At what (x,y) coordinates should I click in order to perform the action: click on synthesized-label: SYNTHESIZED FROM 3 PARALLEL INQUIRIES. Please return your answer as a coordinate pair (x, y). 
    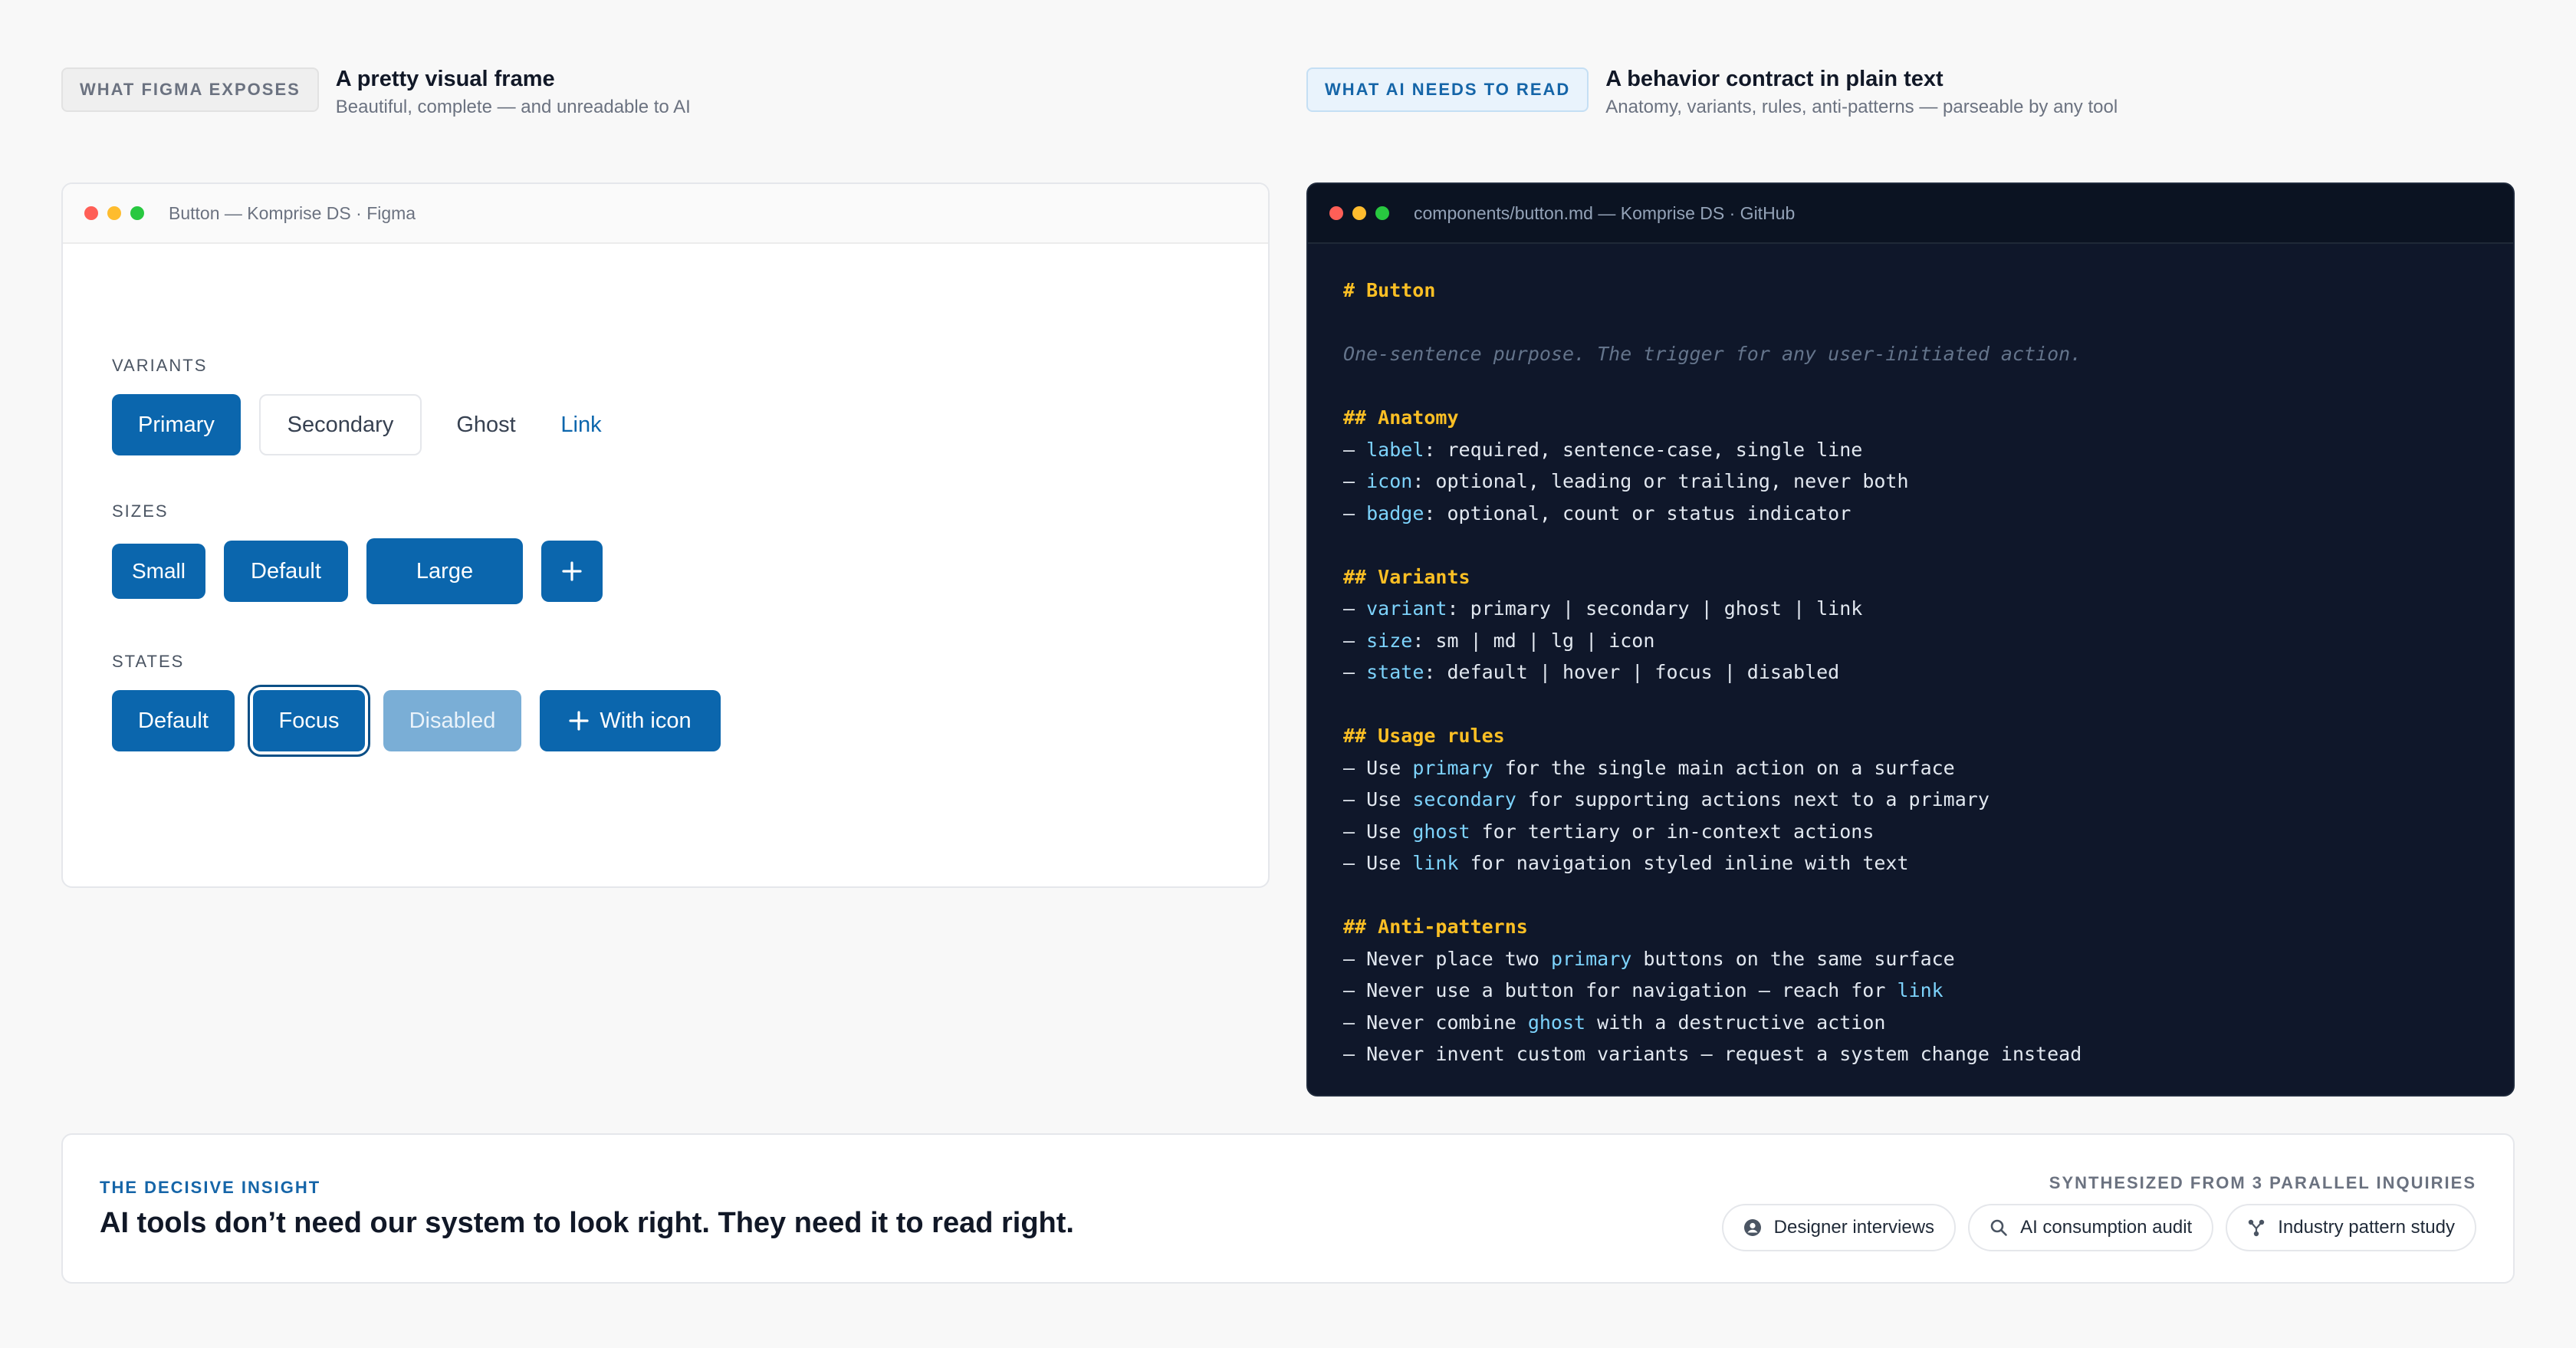
    Looking at the image, I should click on (2262, 1182).